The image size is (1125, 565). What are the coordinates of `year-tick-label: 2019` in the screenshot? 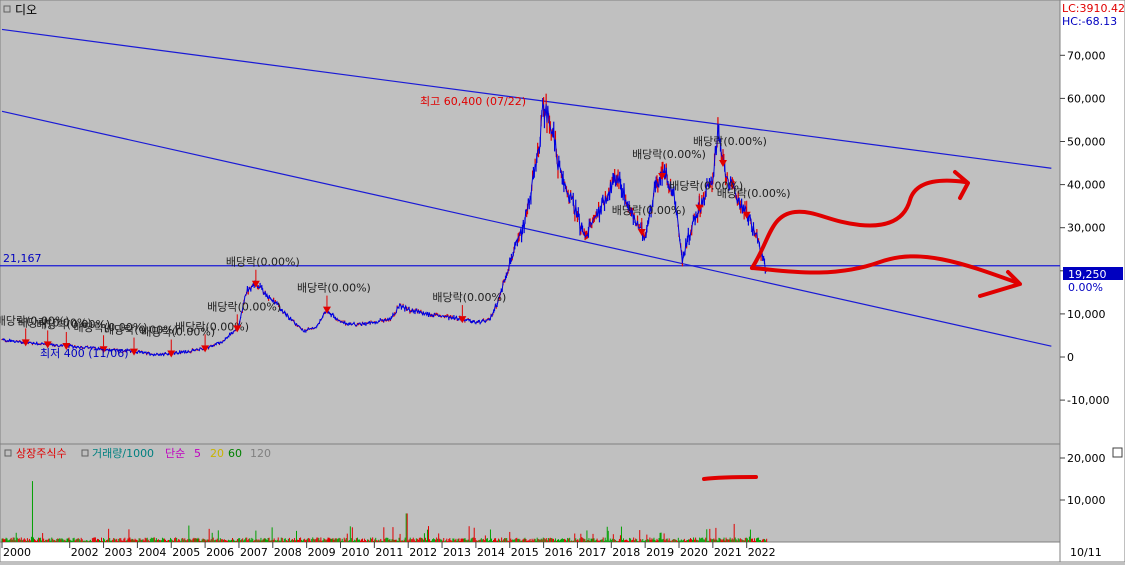 It's located at (660, 552).